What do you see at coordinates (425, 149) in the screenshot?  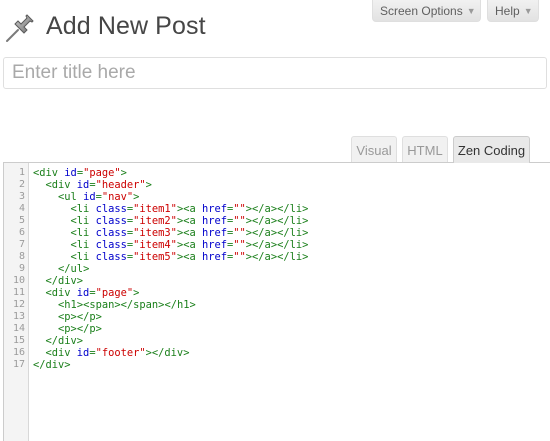 I see `tab-html: HTML` at bounding box center [425, 149].